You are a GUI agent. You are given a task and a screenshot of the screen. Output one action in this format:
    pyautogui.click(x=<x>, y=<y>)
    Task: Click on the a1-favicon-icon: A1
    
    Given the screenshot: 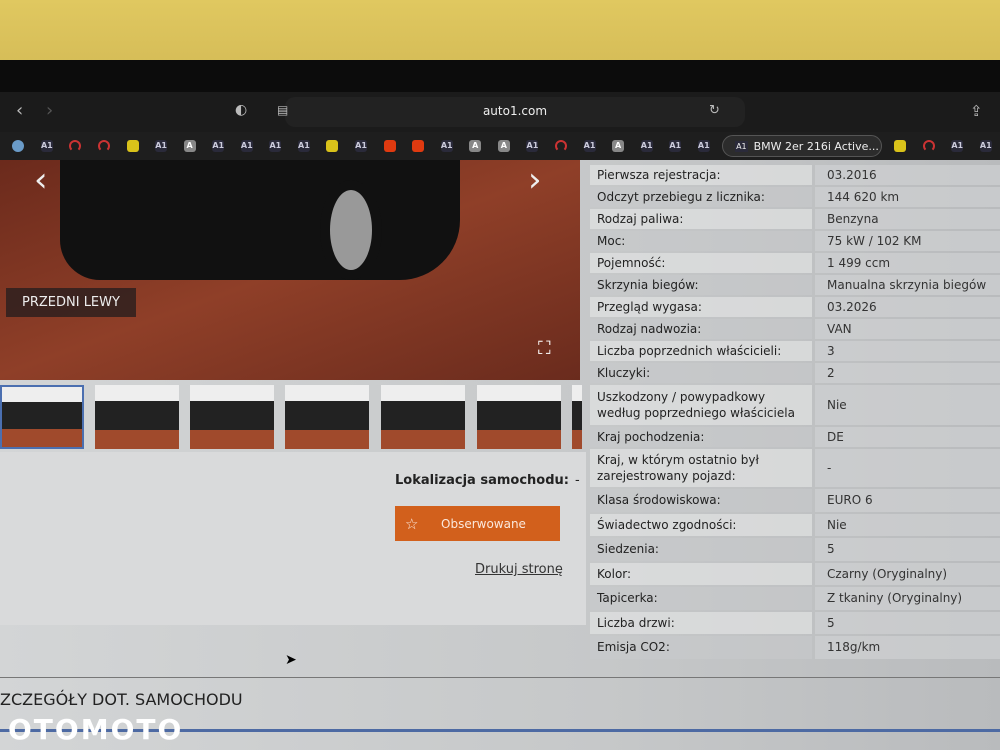 What is the action you would take?
    pyautogui.click(x=741, y=146)
    